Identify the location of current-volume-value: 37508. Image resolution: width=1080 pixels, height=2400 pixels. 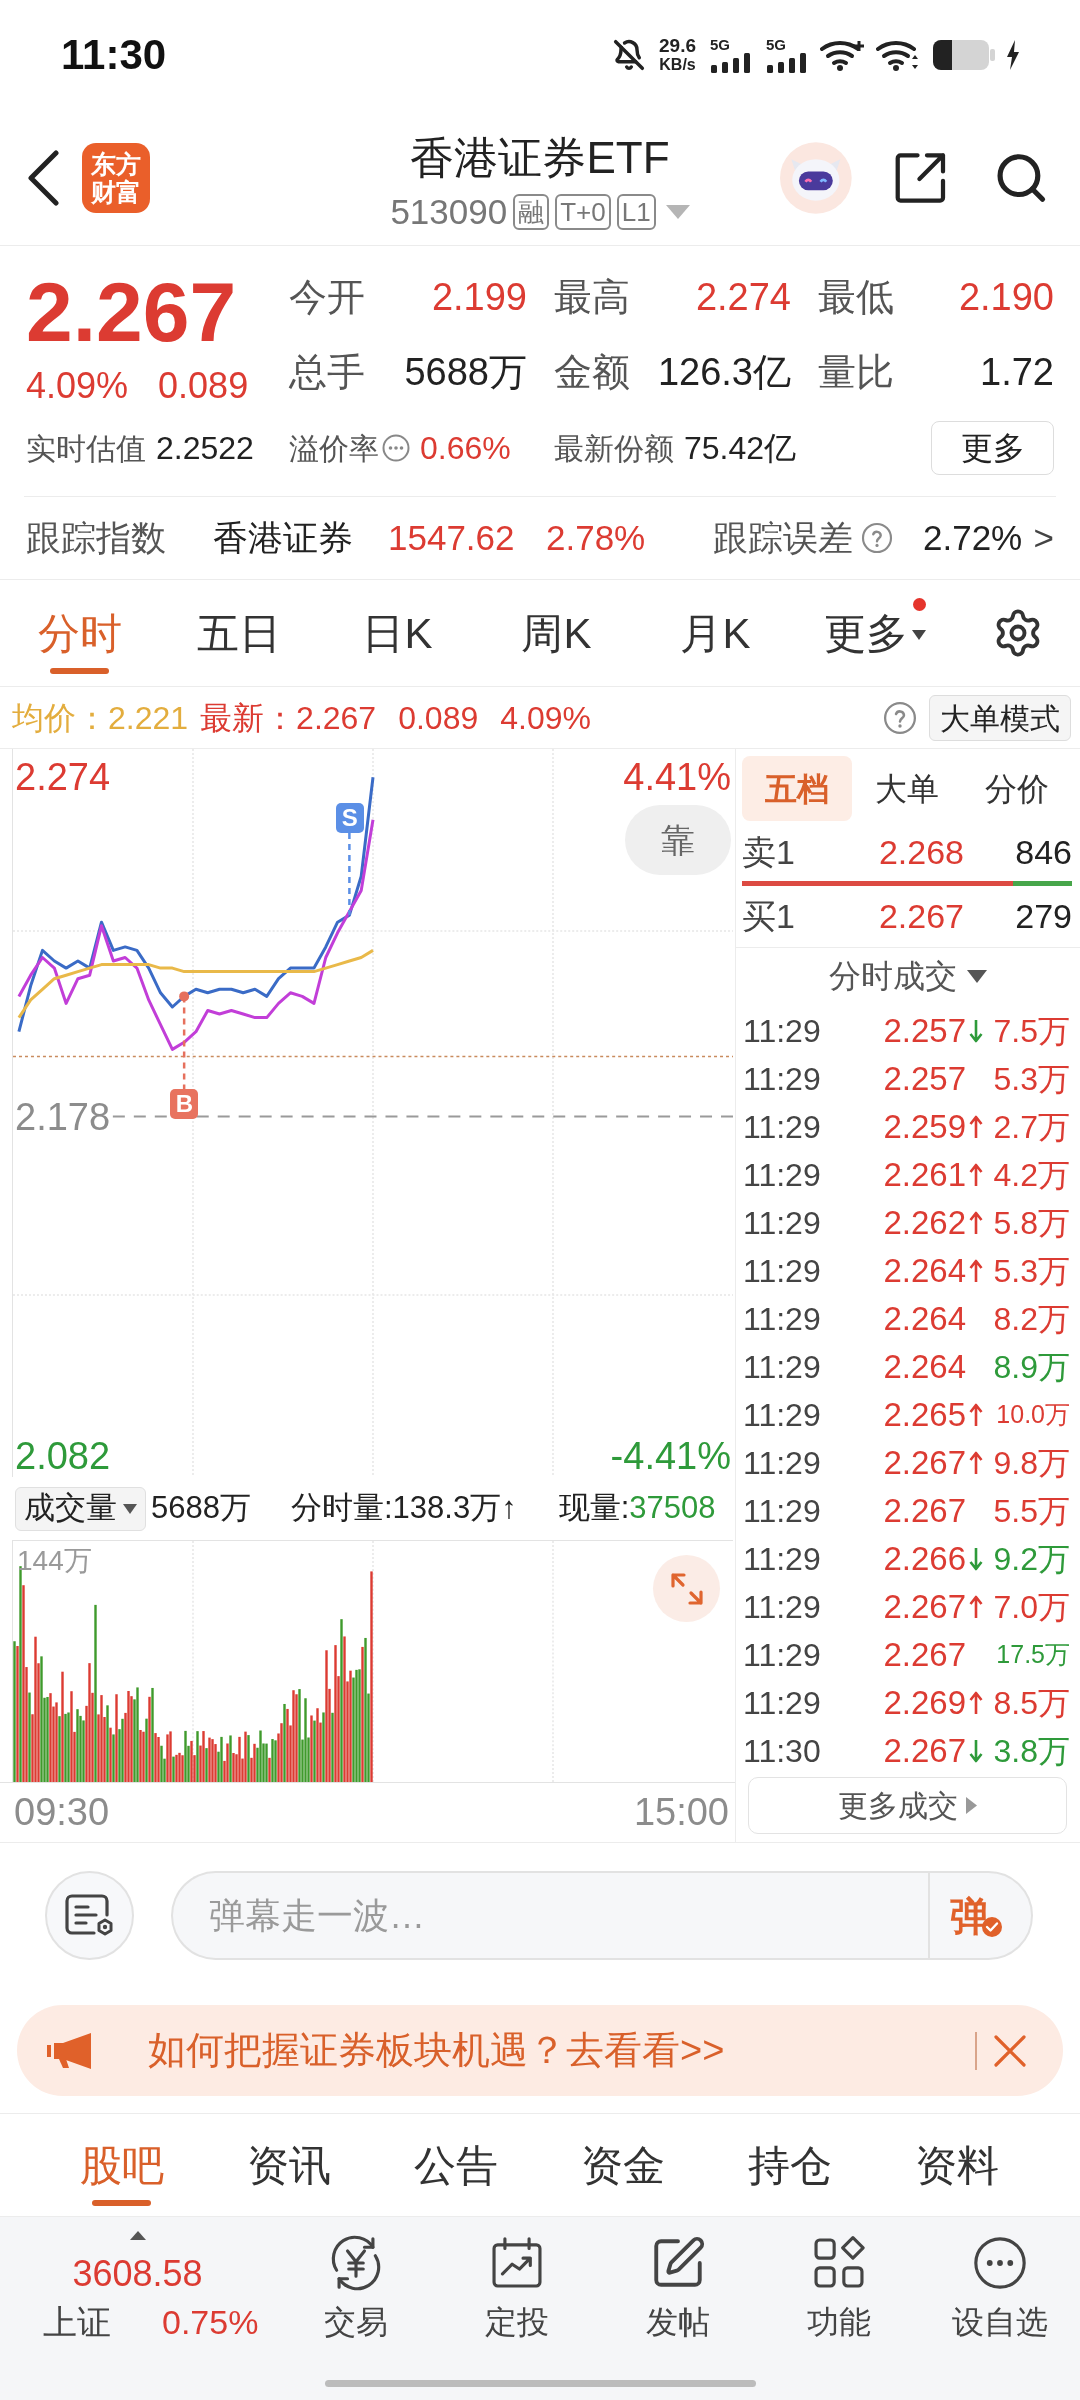
(672, 1508).